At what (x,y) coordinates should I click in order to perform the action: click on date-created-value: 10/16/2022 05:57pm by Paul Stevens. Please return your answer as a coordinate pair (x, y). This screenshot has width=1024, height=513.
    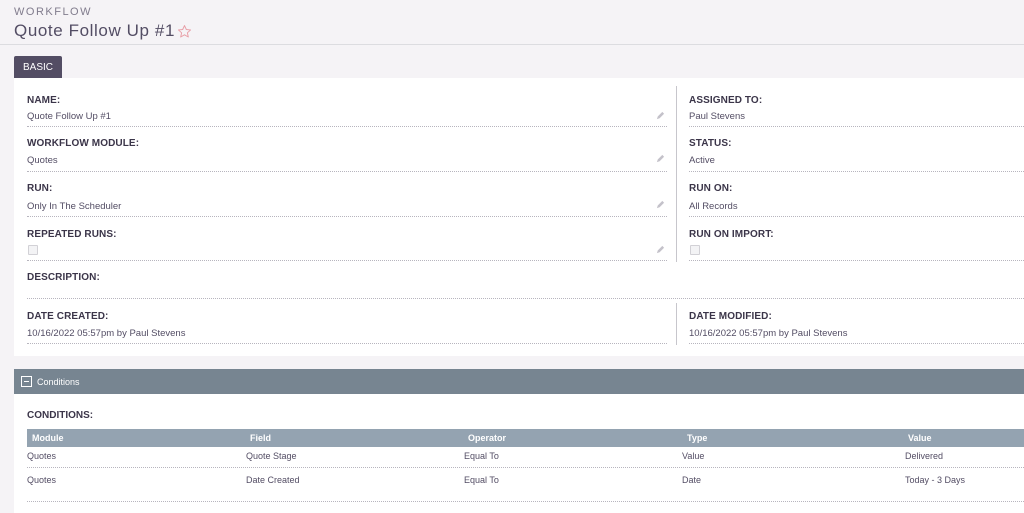
    Looking at the image, I should click on (106, 333).